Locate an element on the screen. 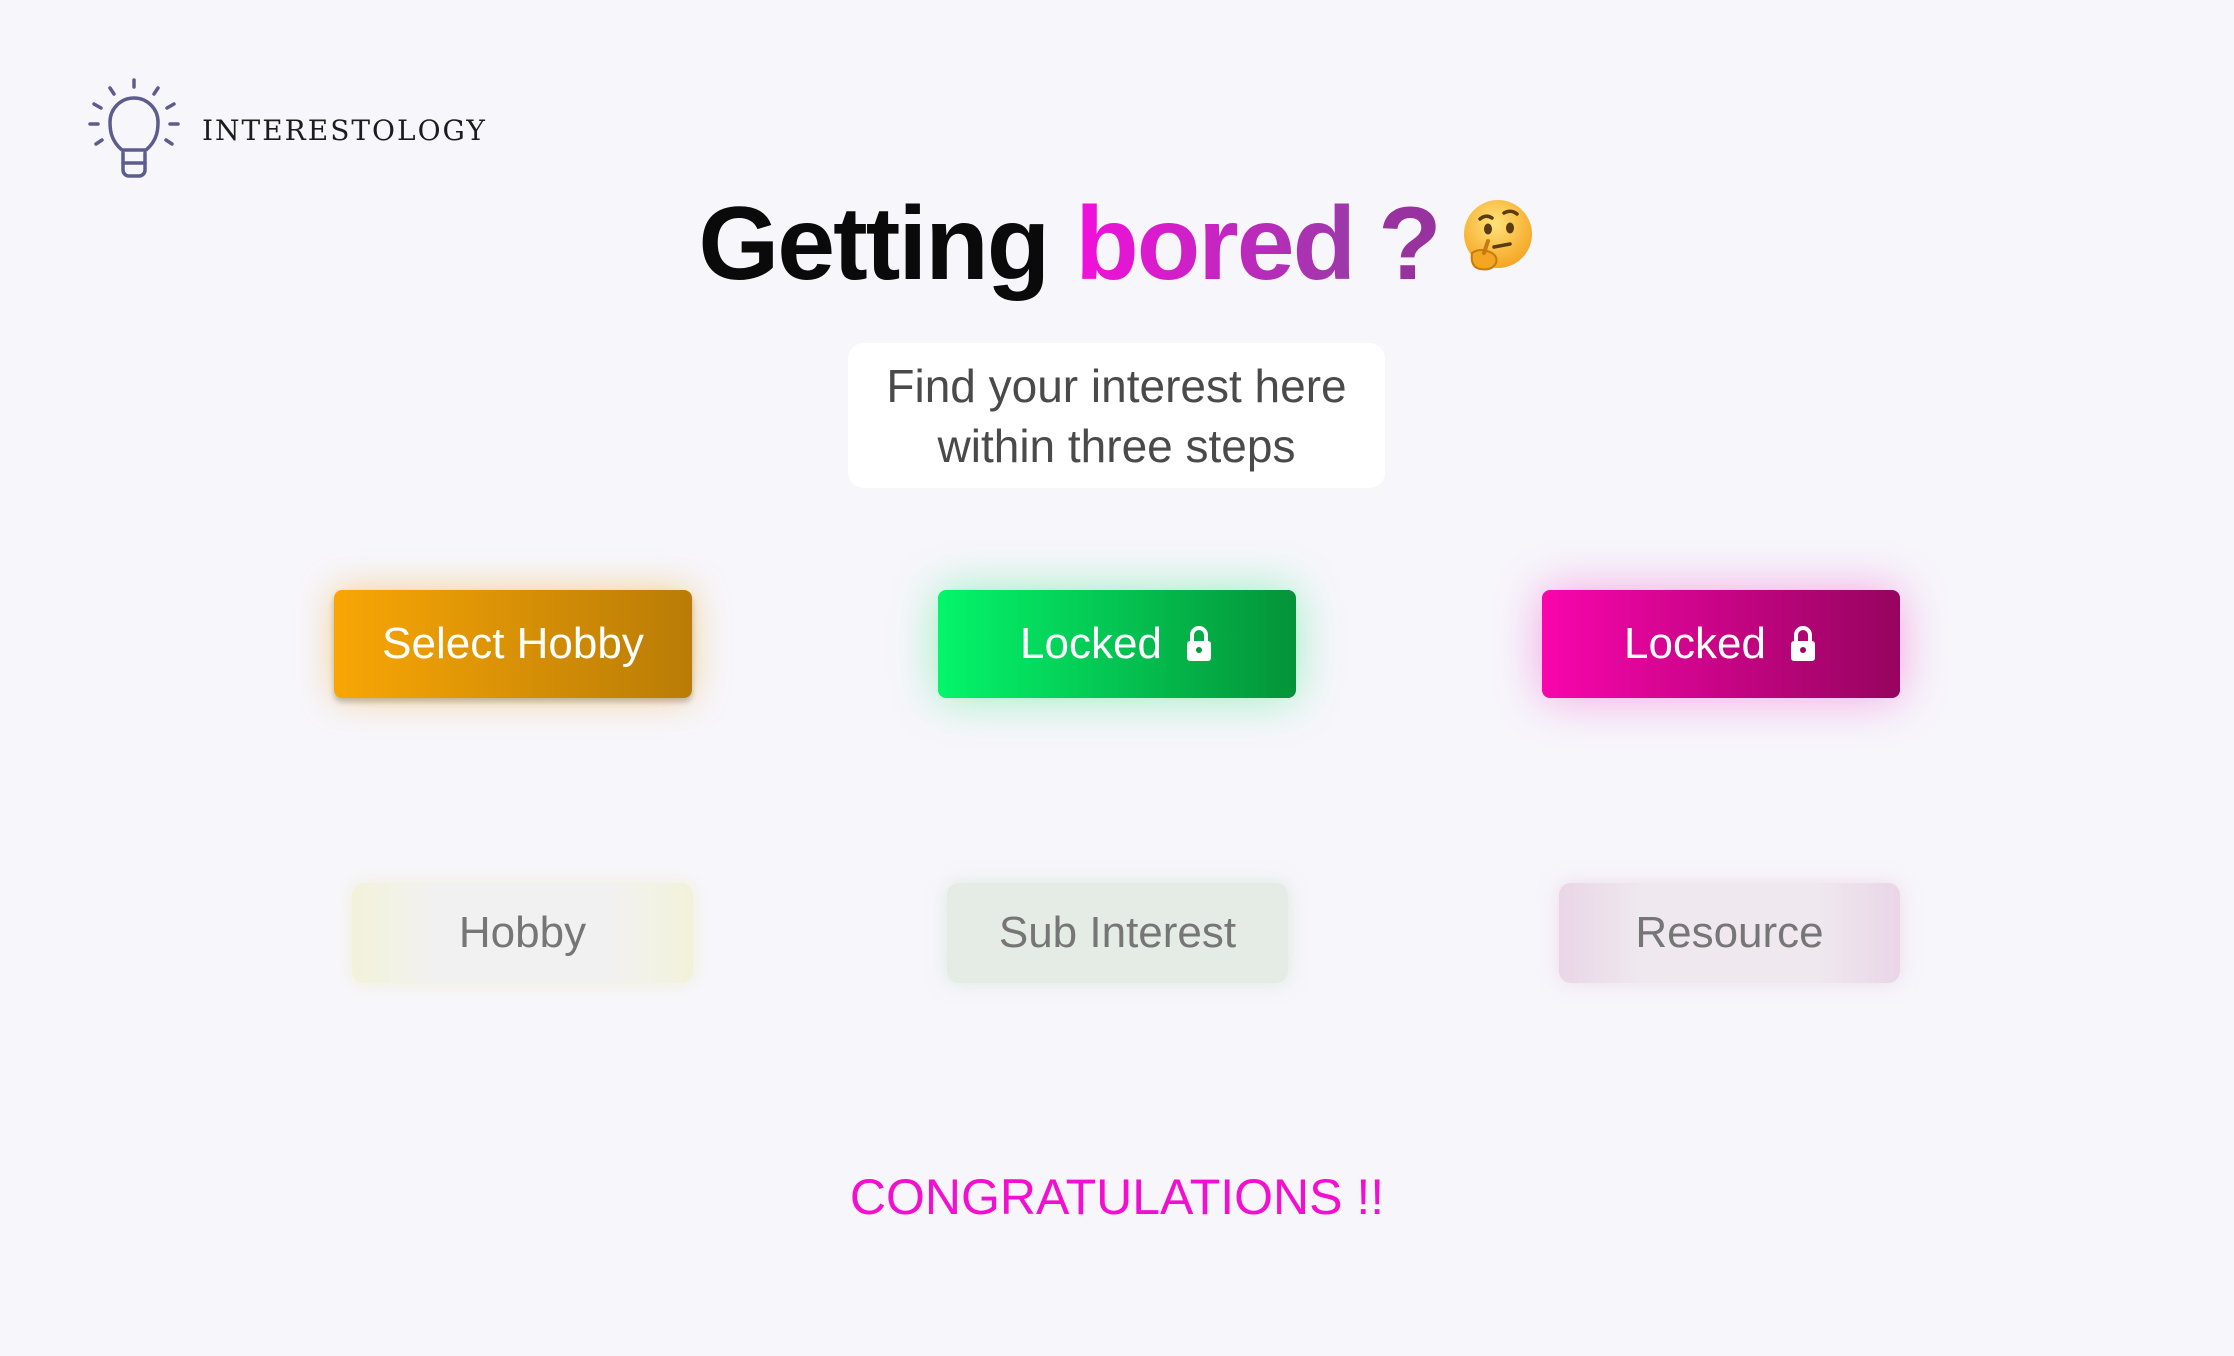 The width and height of the screenshot is (2234, 1356). select-hobby-label: Select Hobby is located at coordinates (513, 643).